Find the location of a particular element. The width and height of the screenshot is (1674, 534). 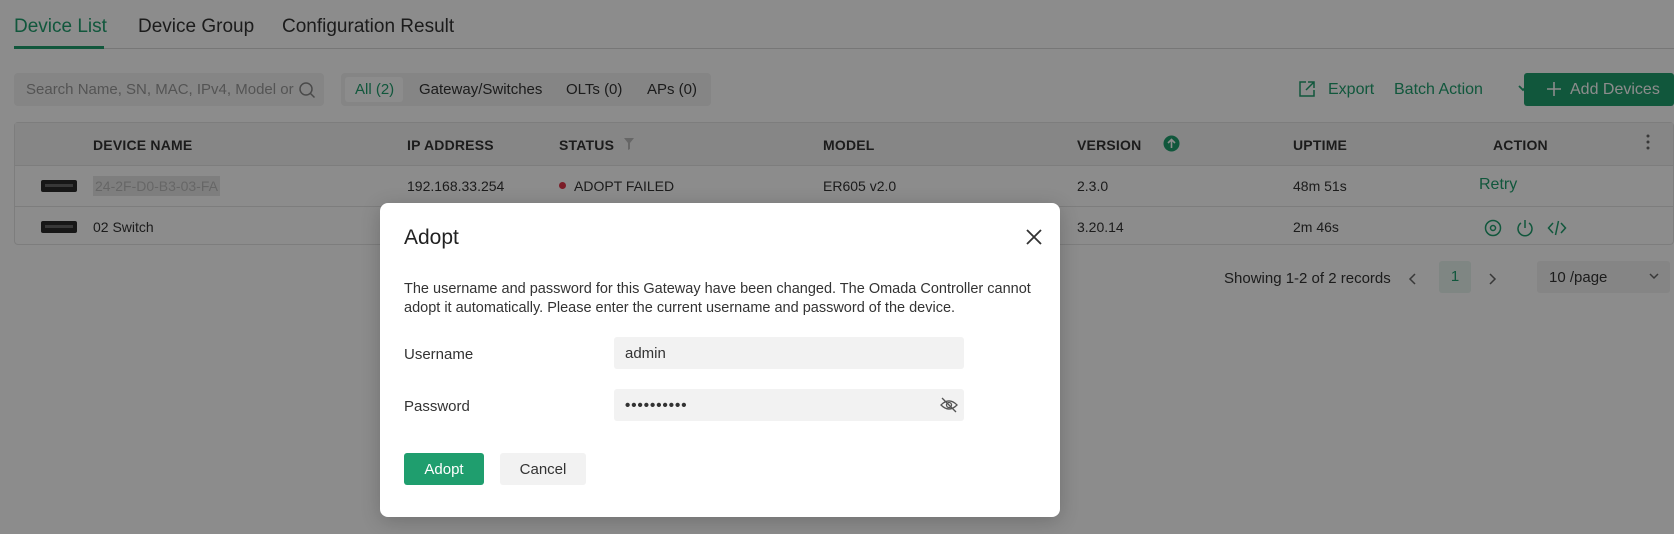

dialog-title: Adopt is located at coordinates (431, 237).